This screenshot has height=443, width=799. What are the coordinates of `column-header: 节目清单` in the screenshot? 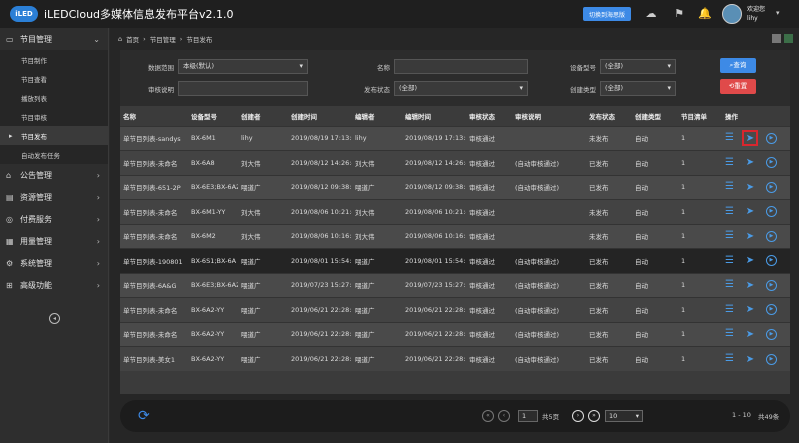 It's located at (700, 116).